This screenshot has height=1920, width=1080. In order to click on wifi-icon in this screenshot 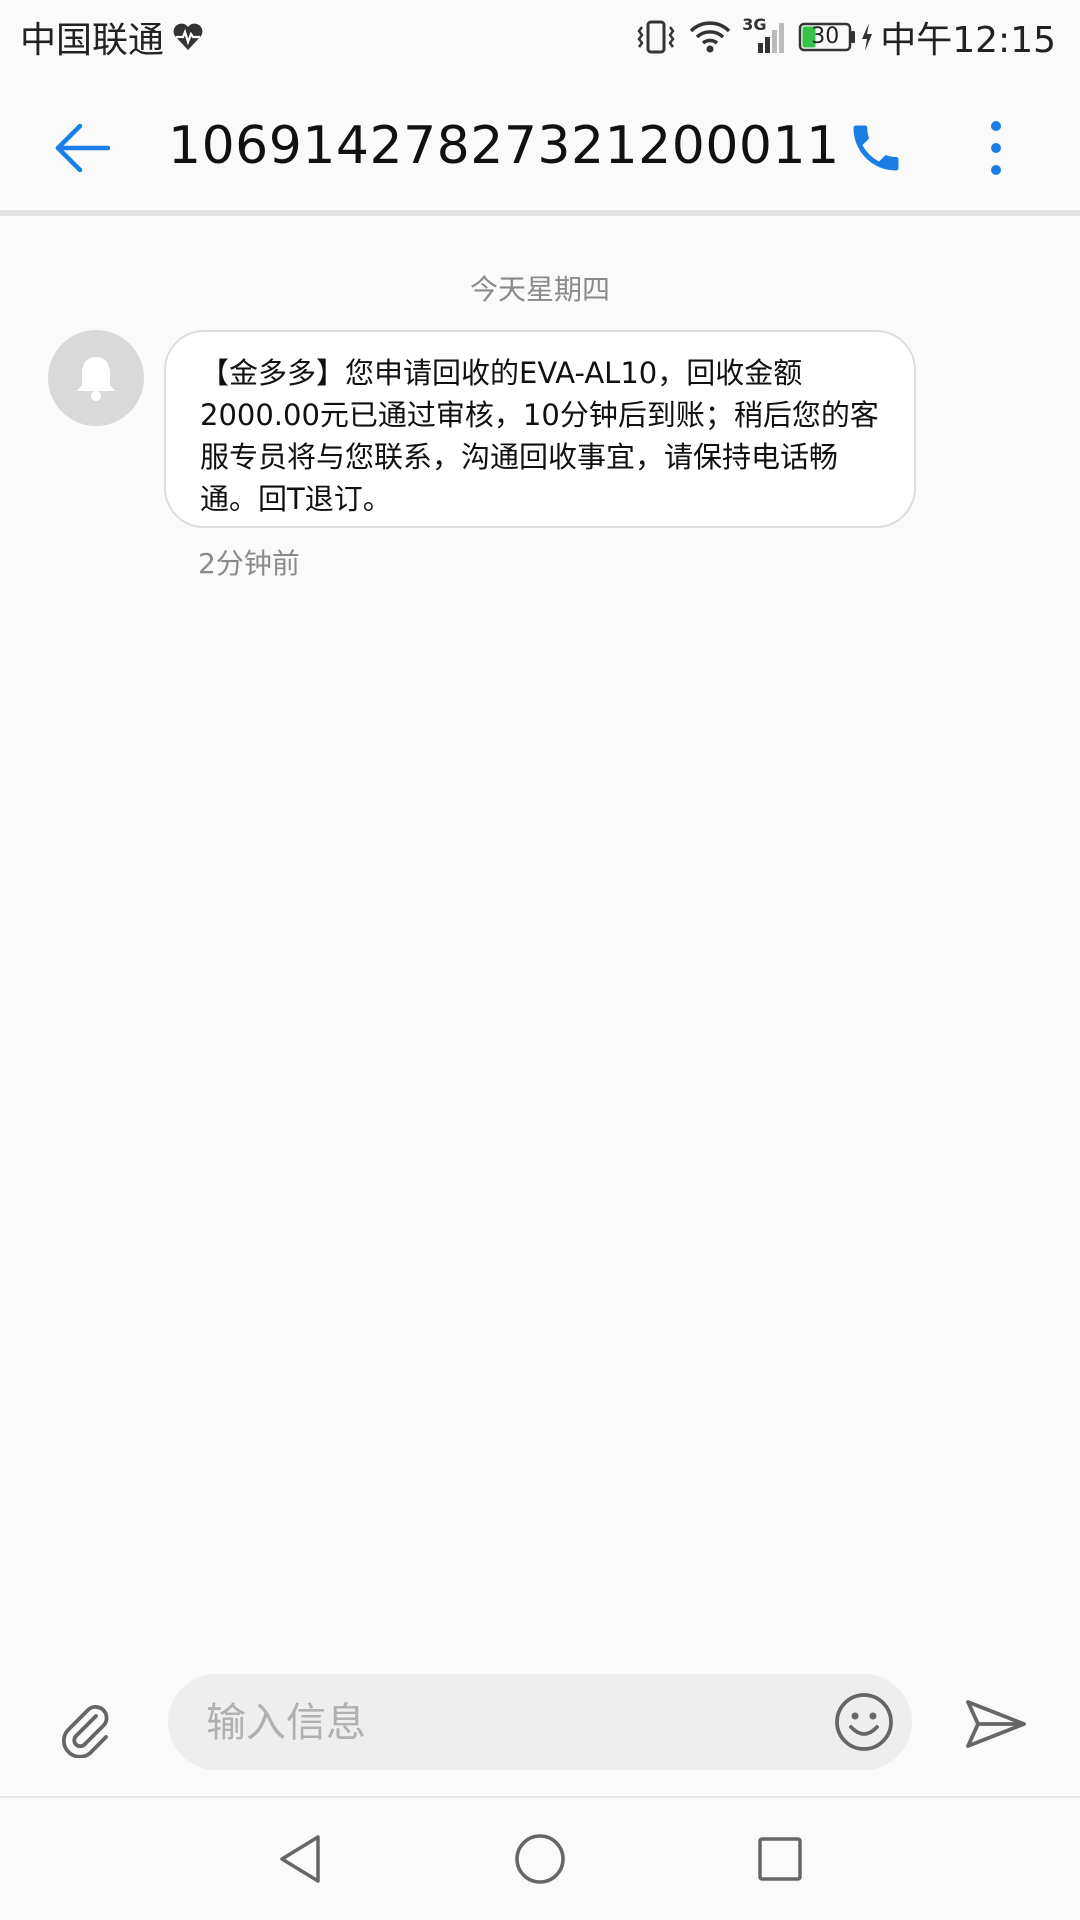, I will do `click(710, 37)`.